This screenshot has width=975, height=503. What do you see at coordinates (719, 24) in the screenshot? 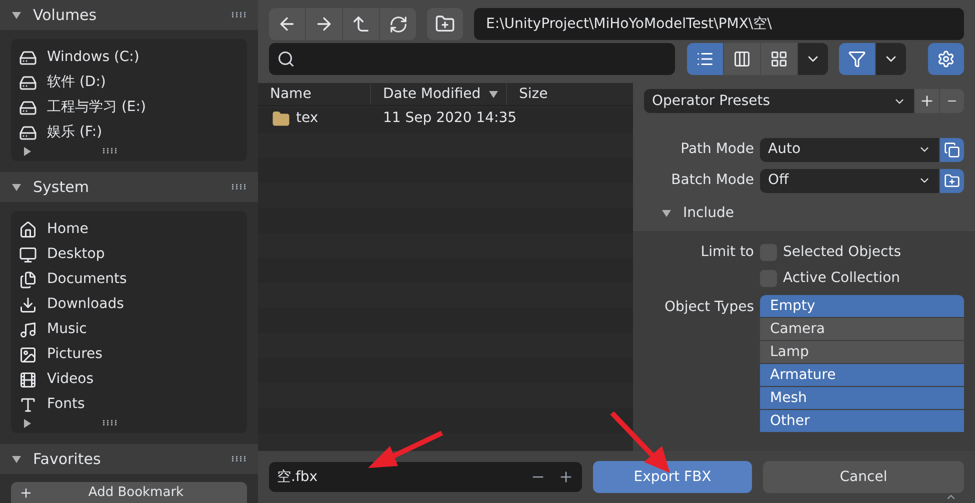
I see `path-field: E:\UnityProject\MiHoYoModelTest\PMX\空\` at bounding box center [719, 24].